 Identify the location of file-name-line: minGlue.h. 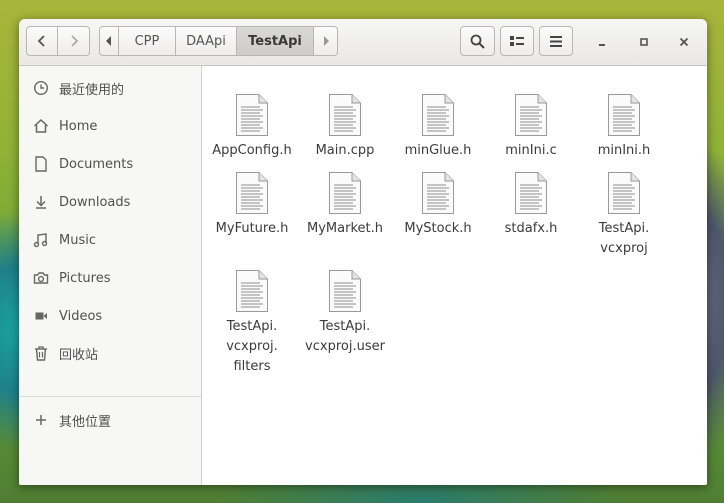
(438, 150).